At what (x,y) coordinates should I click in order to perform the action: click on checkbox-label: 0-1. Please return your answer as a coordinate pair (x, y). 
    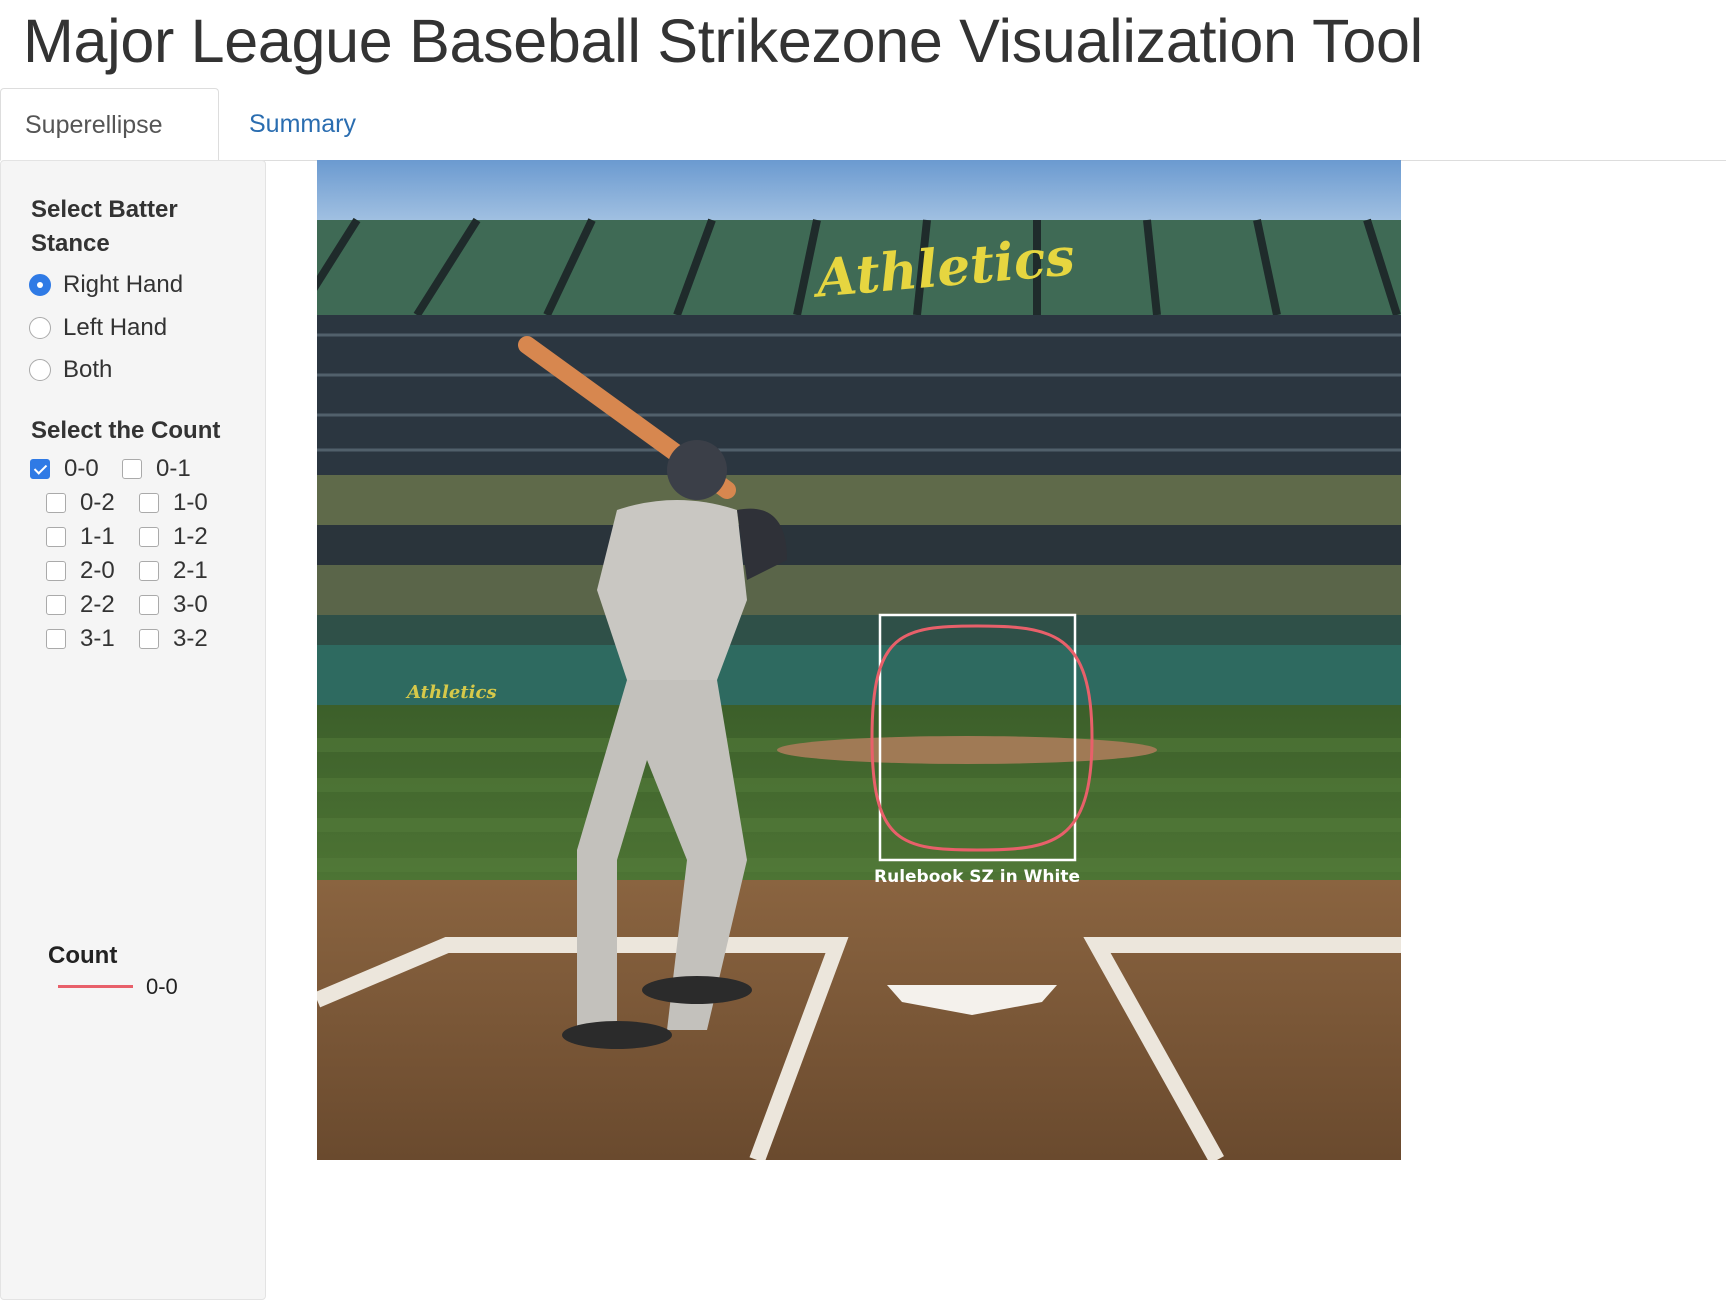
    Looking at the image, I should click on (173, 468).